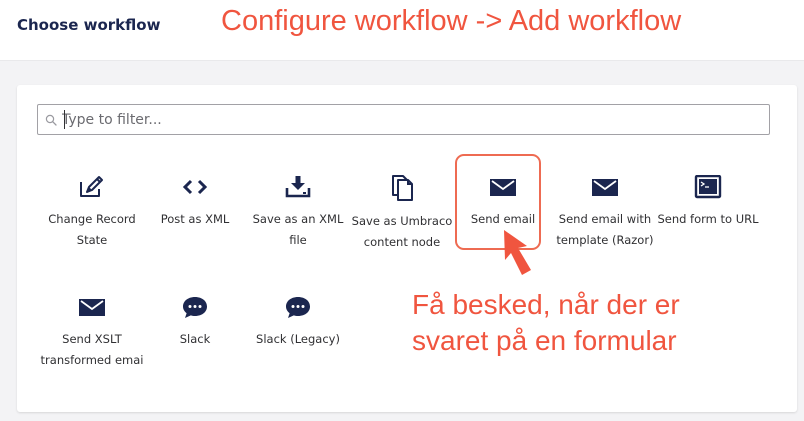  I want to click on page-title: Choose workflow, so click(89, 25).